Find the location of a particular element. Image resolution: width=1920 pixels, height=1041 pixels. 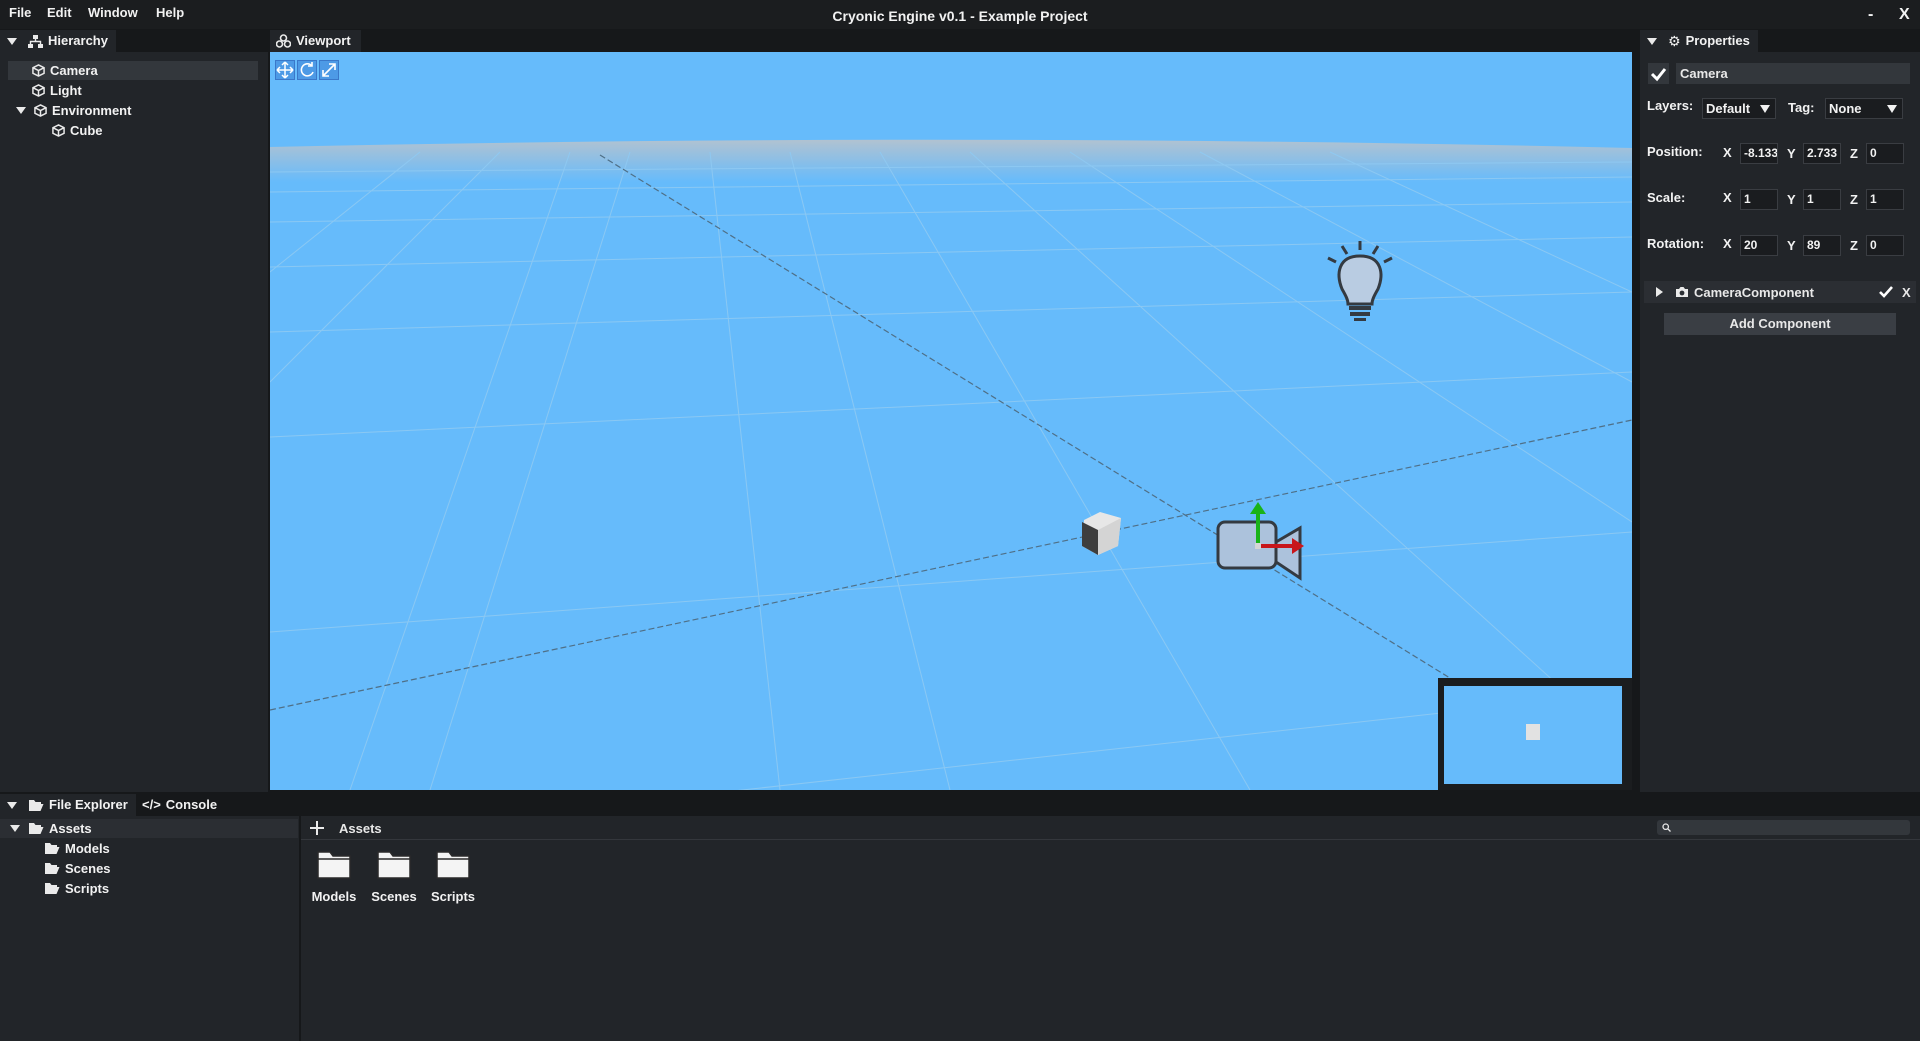

tab-label: Console is located at coordinates (191, 804).